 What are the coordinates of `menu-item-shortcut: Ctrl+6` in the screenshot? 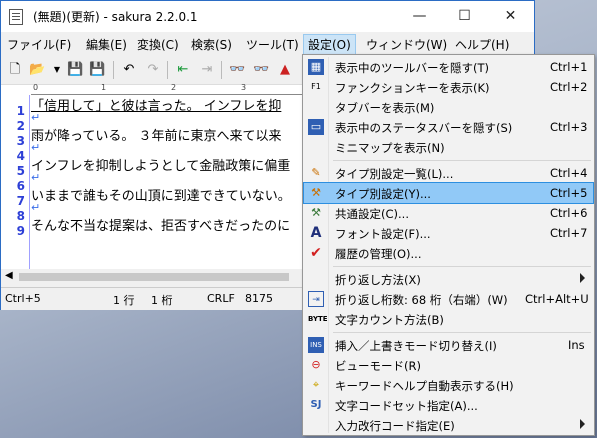 It's located at (569, 213).